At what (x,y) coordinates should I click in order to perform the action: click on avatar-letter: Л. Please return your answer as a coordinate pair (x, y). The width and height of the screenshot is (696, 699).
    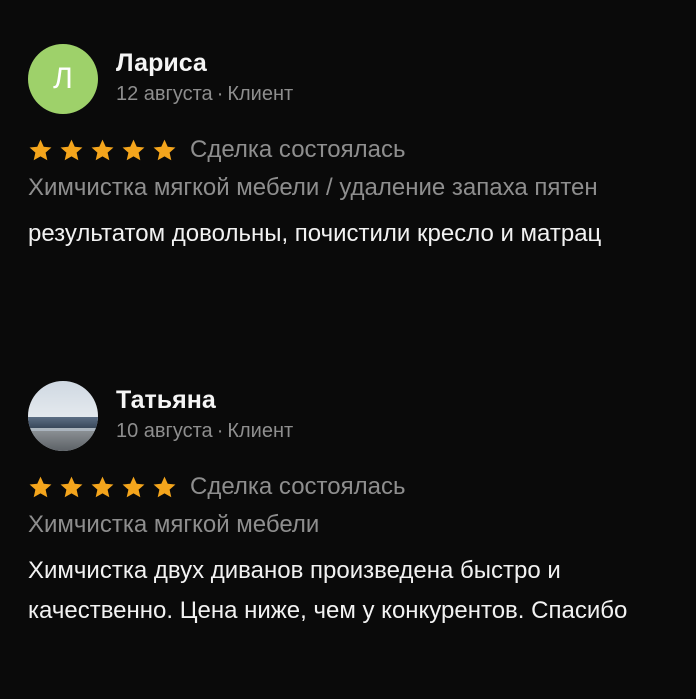
    Looking at the image, I should click on (63, 78).